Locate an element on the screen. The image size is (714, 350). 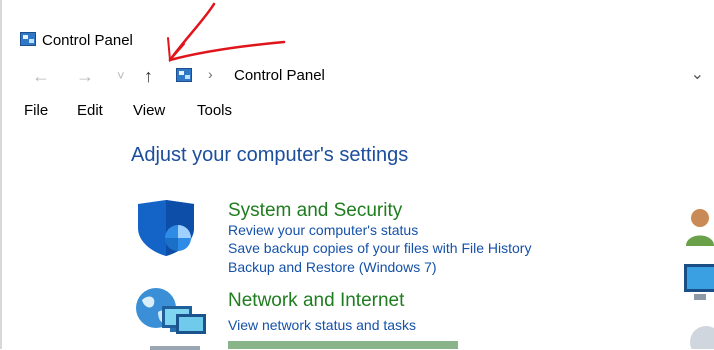
menu-file: File is located at coordinates (36, 110).